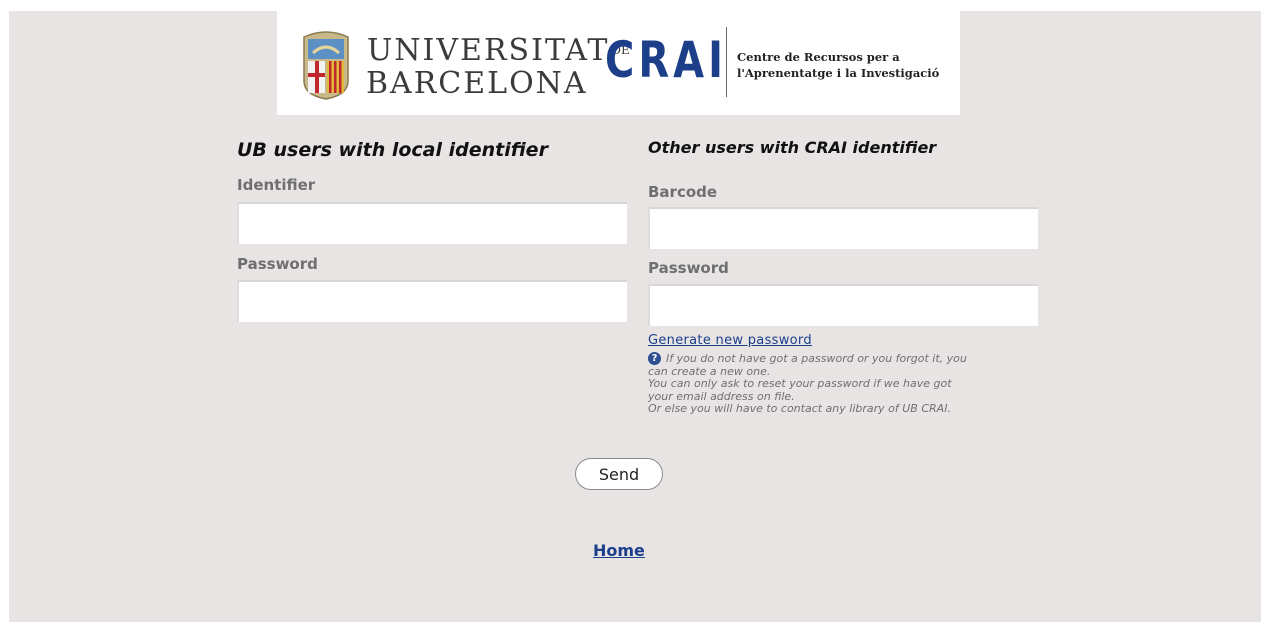 Image resolution: width=1270 pixels, height=622 pixels. Describe the element at coordinates (276, 185) in the screenshot. I see `identifier-label: Identifier` at that location.